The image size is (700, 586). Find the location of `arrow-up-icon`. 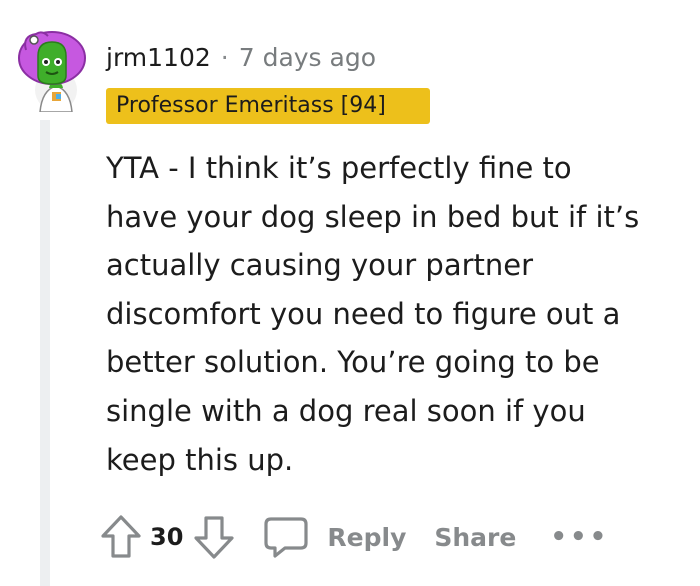

arrow-up-icon is located at coordinates (121, 536).